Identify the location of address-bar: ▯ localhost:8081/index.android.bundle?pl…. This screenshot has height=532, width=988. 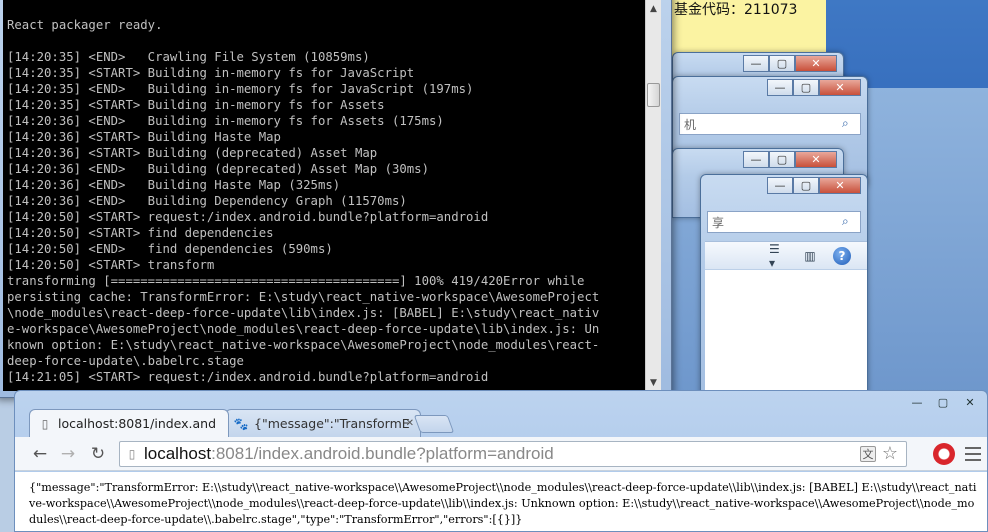
(513, 454).